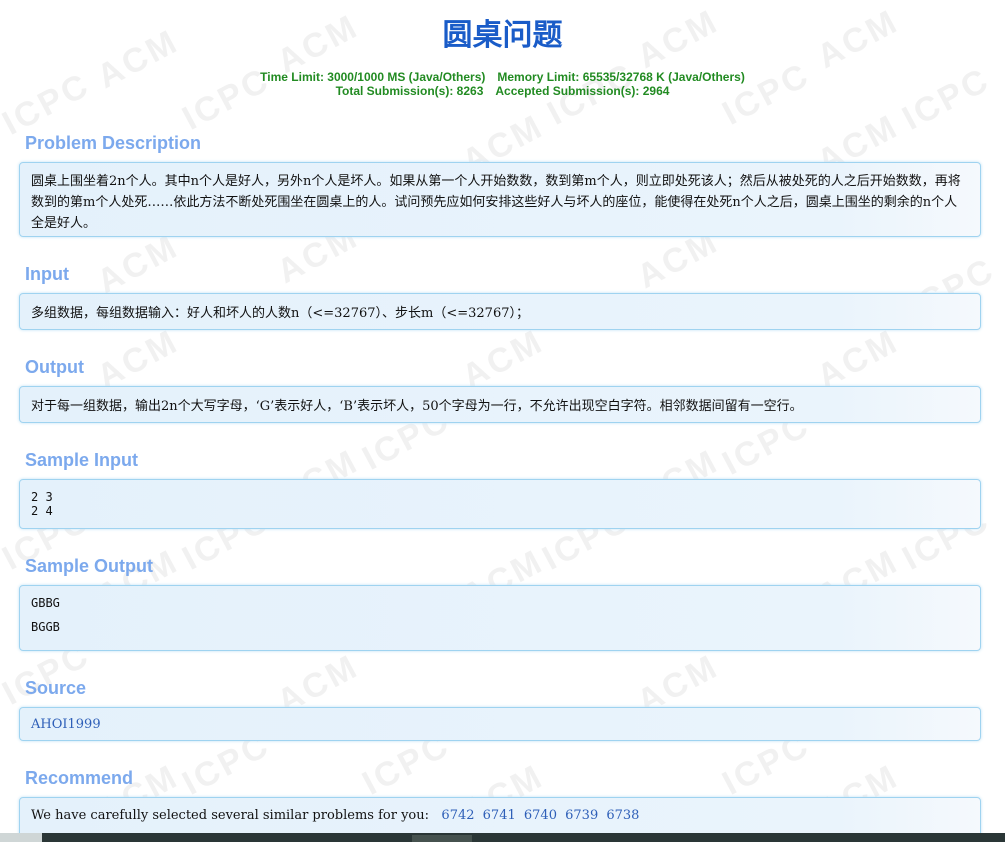 Image resolution: width=1005 pixels, height=842 pixels. What do you see at coordinates (89, 566) in the screenshot?
I see `sample-output-heading: Sample Output` at bounding box center [89, 566].